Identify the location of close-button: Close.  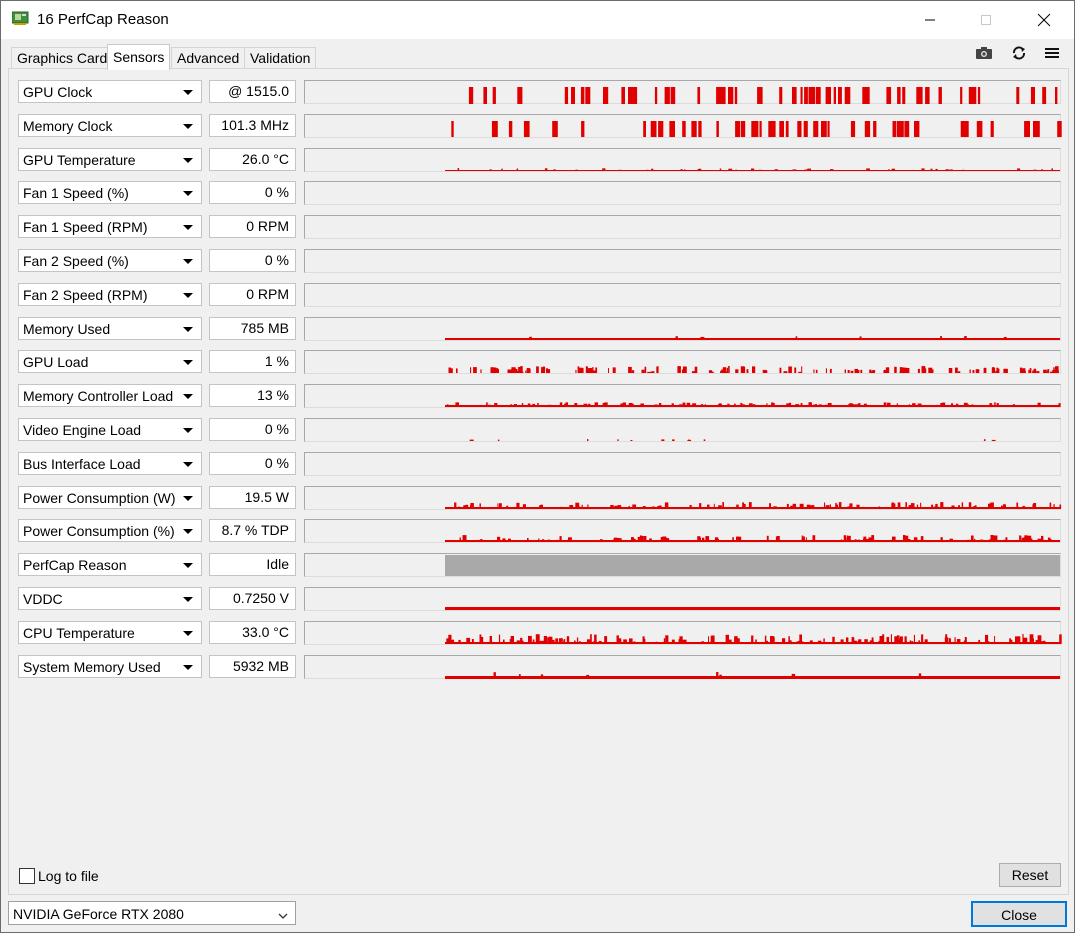
(1019, 914).